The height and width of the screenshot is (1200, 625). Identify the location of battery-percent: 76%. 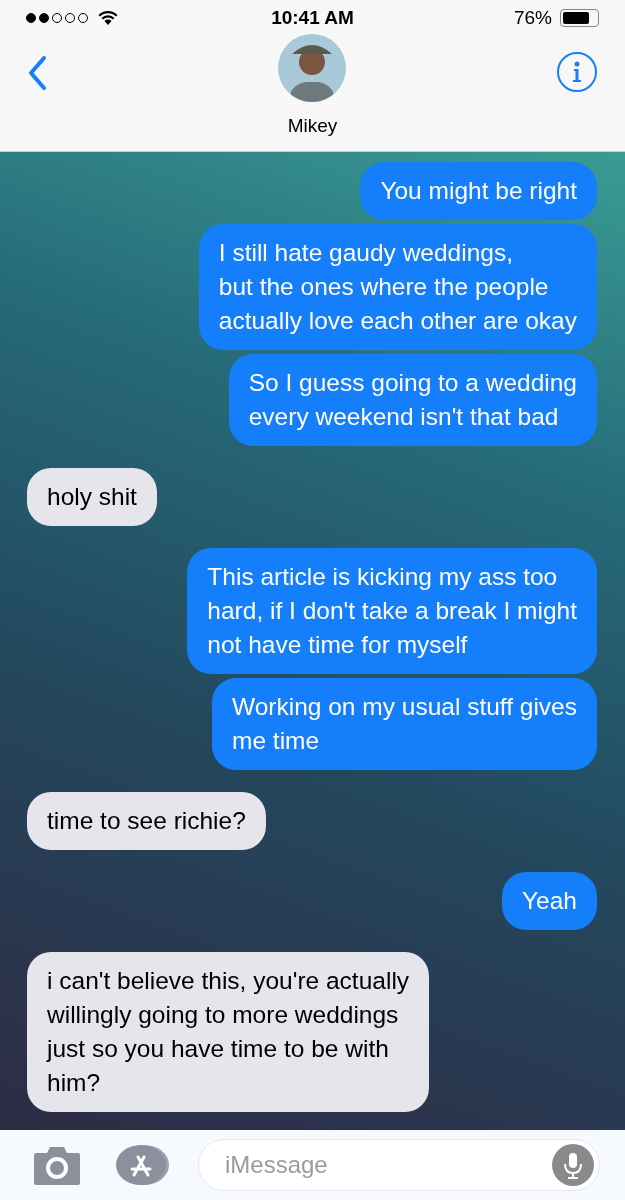
(532, 17).